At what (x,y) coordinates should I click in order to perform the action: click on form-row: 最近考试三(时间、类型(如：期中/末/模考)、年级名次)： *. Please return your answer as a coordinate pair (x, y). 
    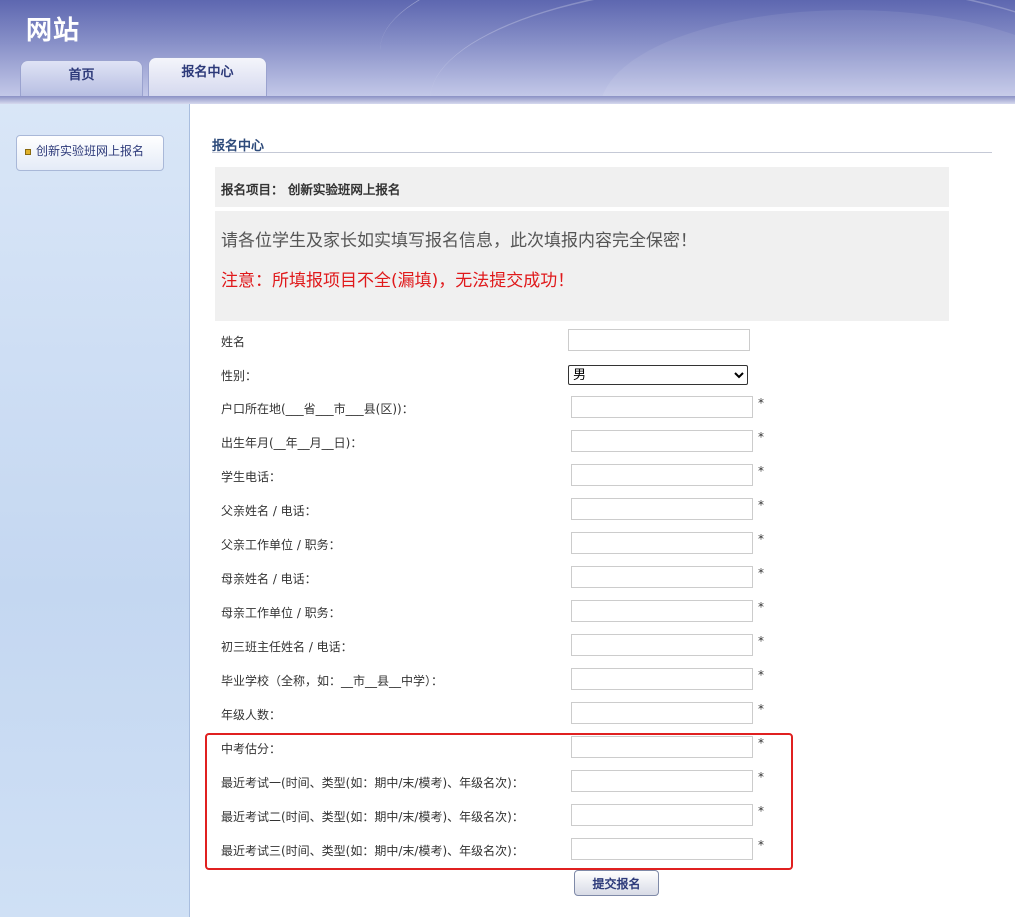
    Looking at the image, I should click on (501, 850).